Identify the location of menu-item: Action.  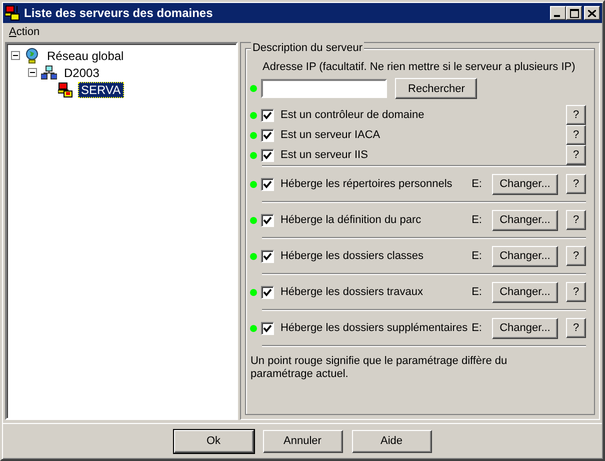
(24, 32).